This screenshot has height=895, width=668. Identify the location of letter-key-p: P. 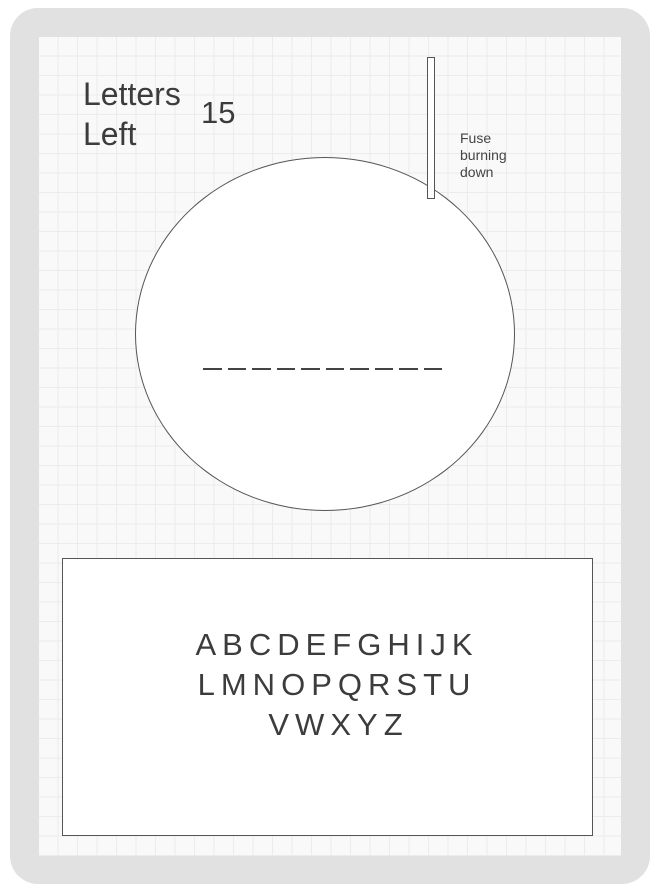
(321, 685).